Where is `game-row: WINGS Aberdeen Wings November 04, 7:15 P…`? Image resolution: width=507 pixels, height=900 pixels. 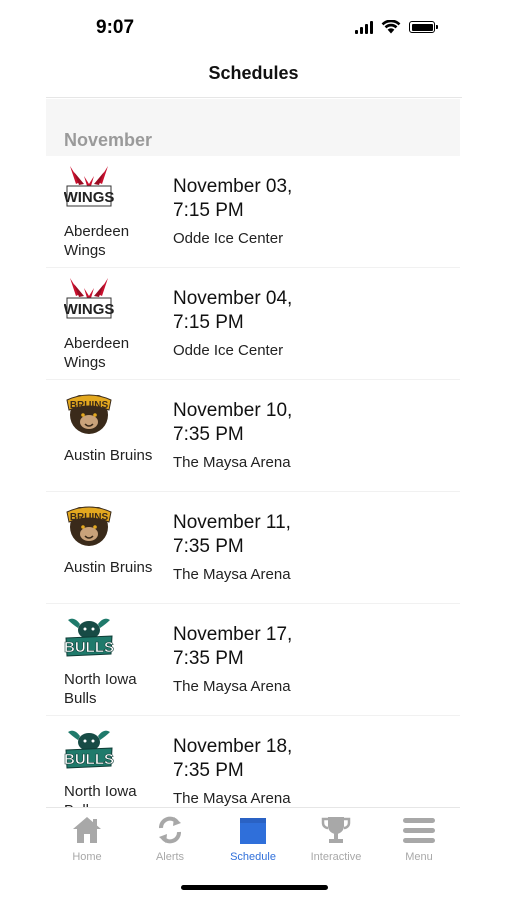 game-row: WINGS Aberdeen Wings November 04, 7:15 P… is located at coordinates (253, 324).